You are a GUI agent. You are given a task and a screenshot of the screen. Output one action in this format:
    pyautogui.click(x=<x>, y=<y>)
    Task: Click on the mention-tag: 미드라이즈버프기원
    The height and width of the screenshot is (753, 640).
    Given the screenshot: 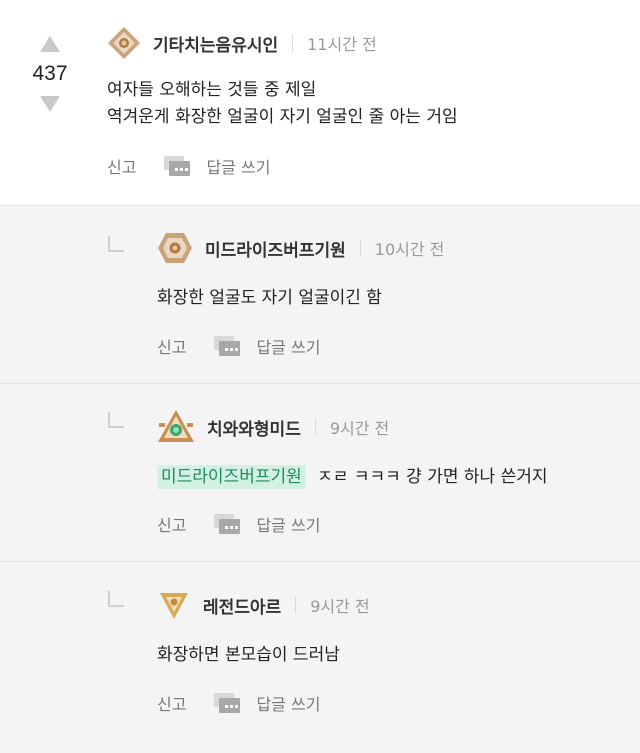 What is the action you would take?
    pyautogui.click(x=231, y=477)
    